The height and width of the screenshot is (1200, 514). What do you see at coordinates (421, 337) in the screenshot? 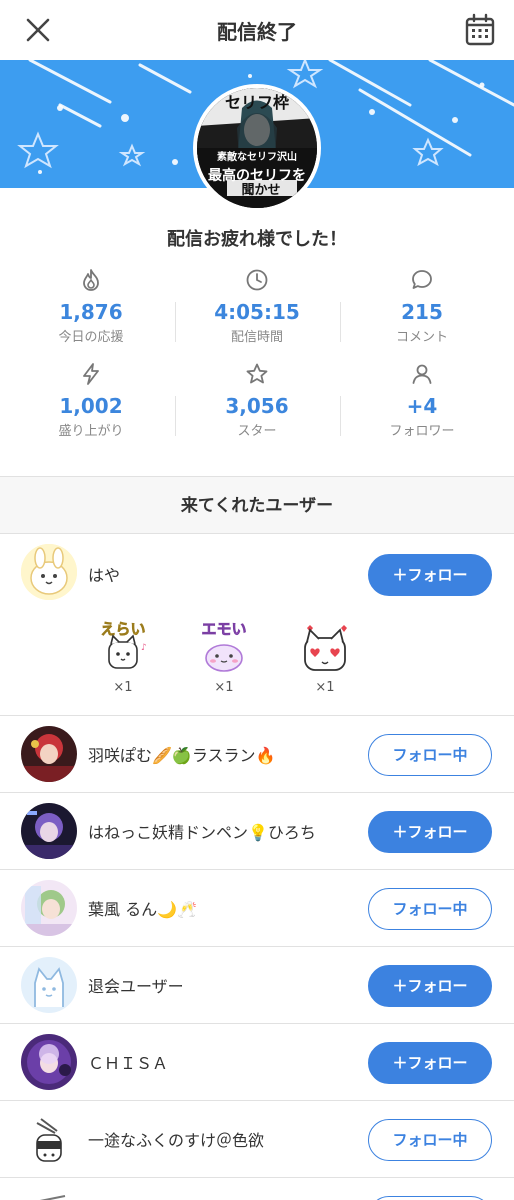
I see `stat-label: コメント` at bounding box center [421, 337].